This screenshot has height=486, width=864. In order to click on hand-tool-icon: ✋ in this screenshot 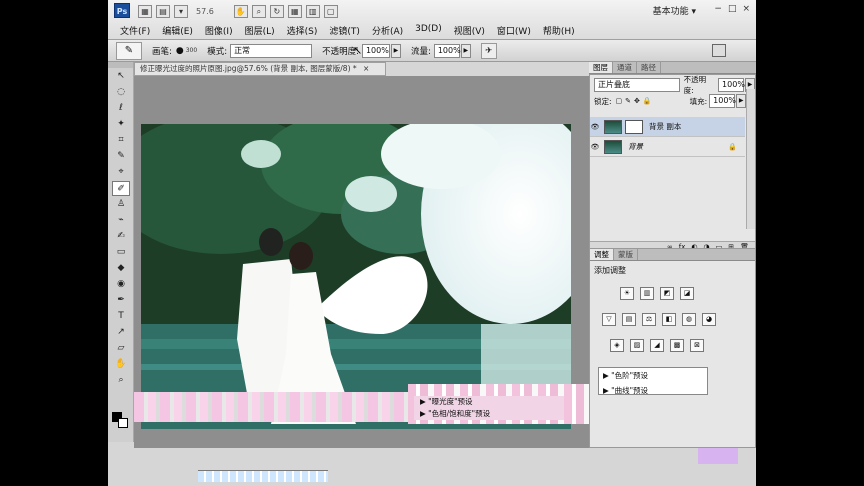, I will do `click(240, 11)`.